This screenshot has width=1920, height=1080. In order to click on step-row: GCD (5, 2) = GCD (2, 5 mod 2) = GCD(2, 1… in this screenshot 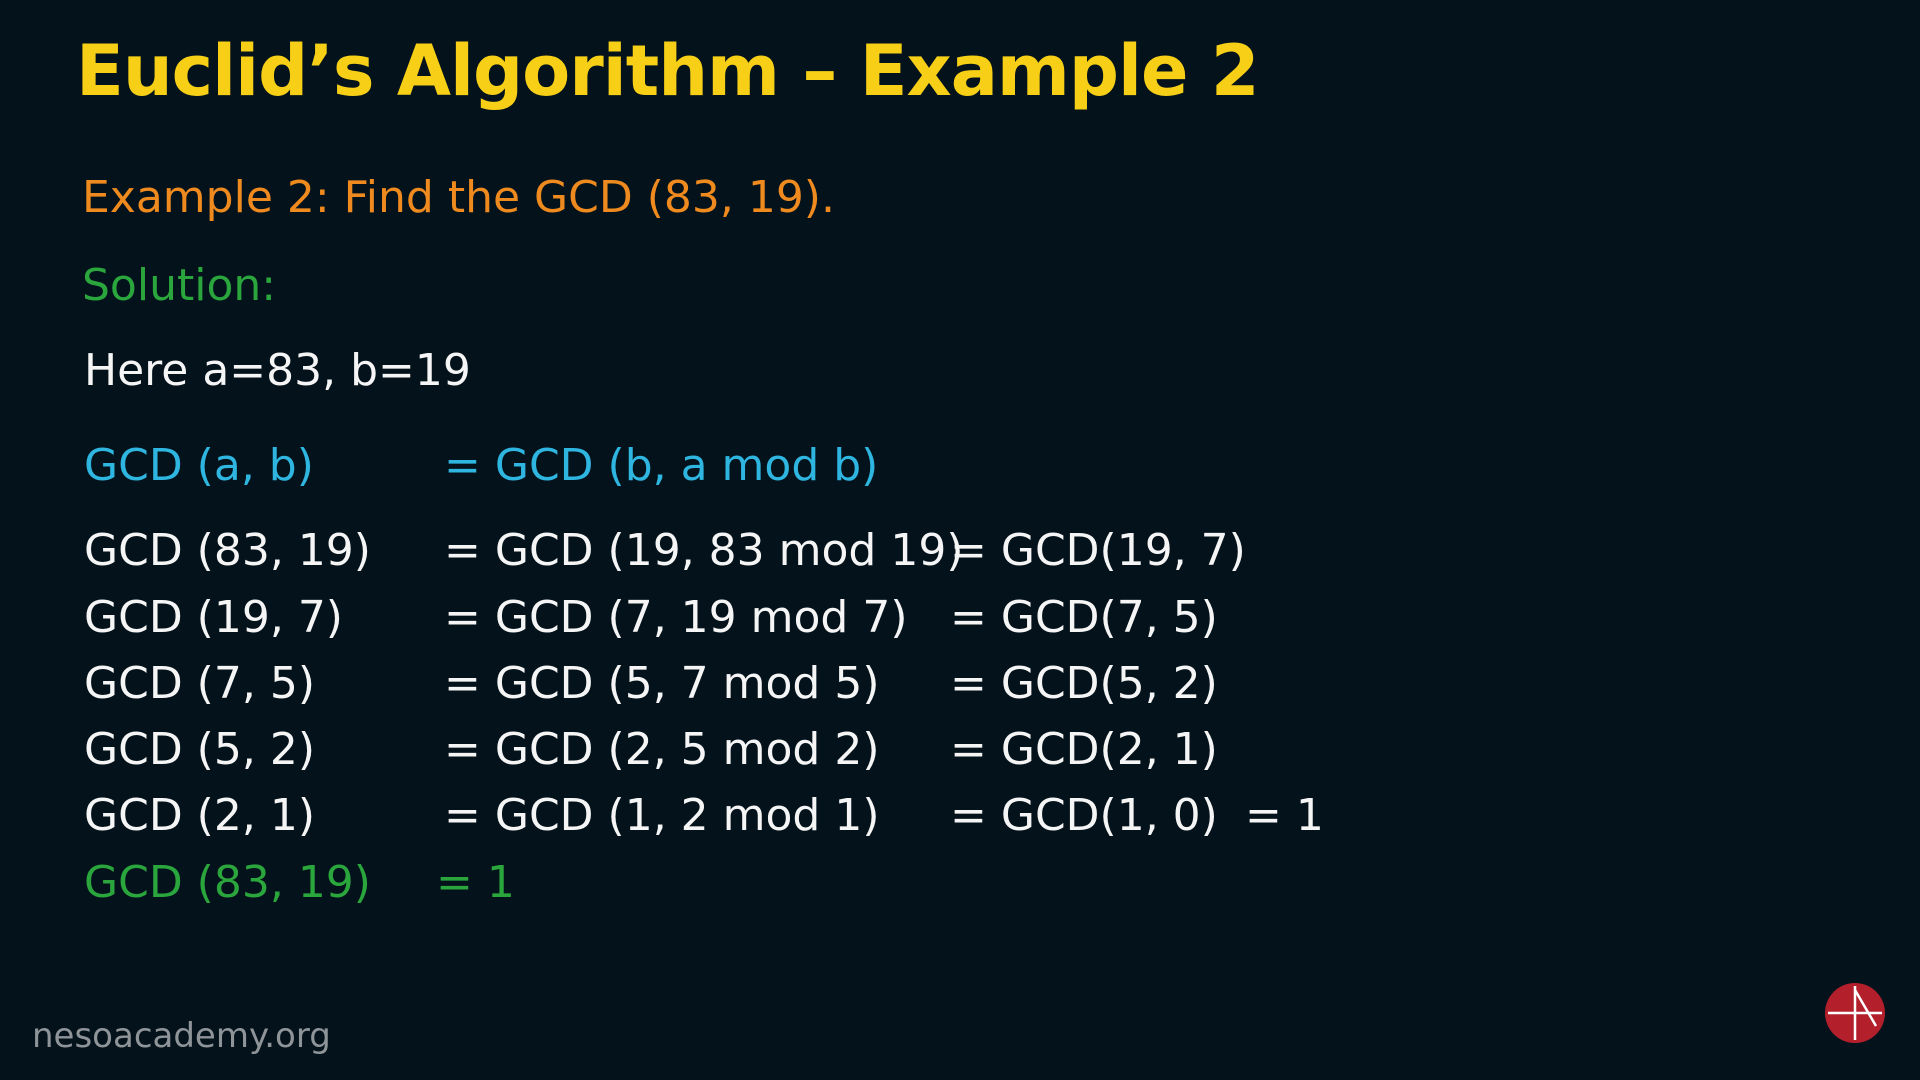, I will do `click(960, 754)`.